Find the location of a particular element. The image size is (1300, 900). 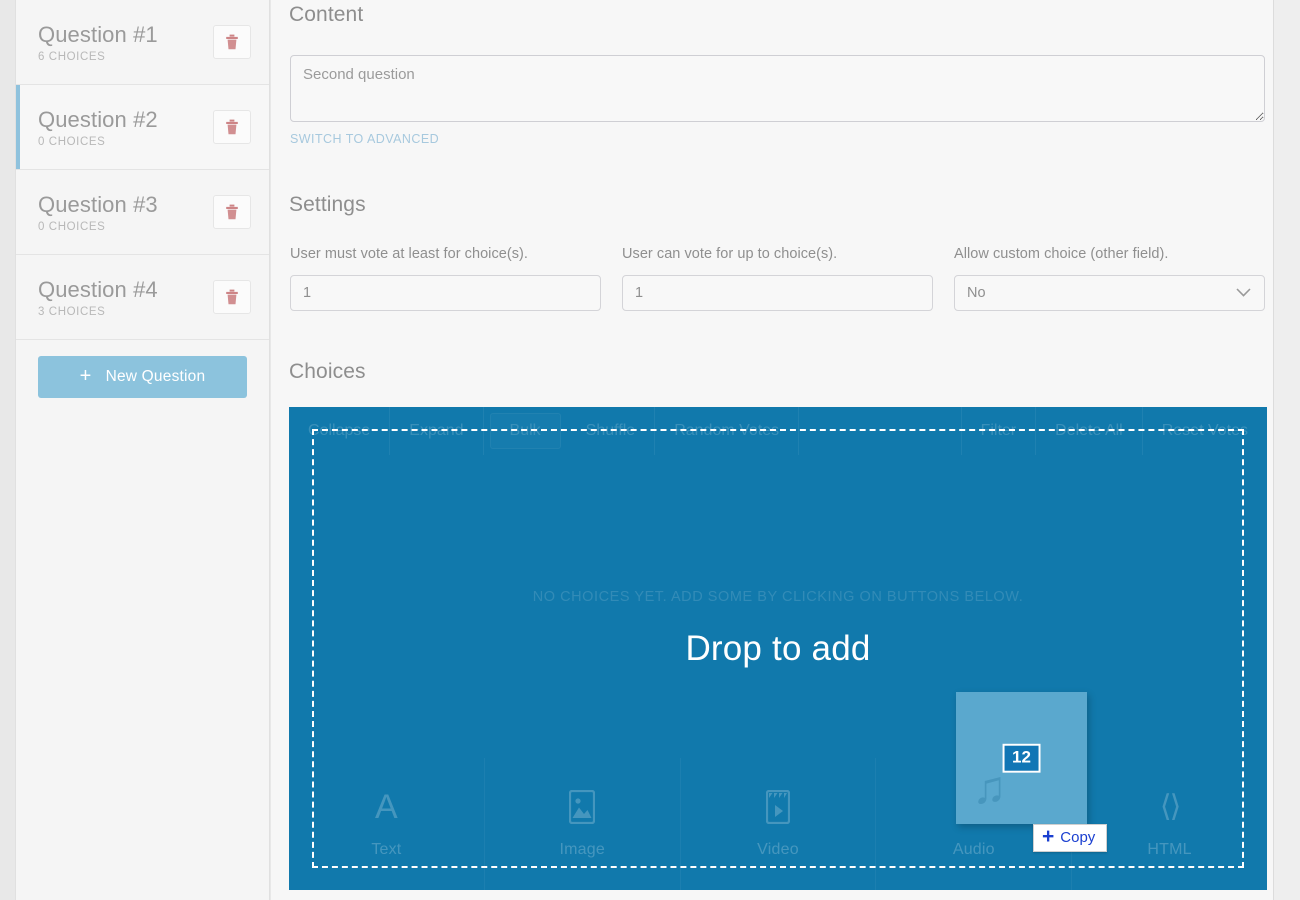

media-type-button-row: A Text Image Video Audio ⟨⟩ HTML is located at coordinates (778, 824).